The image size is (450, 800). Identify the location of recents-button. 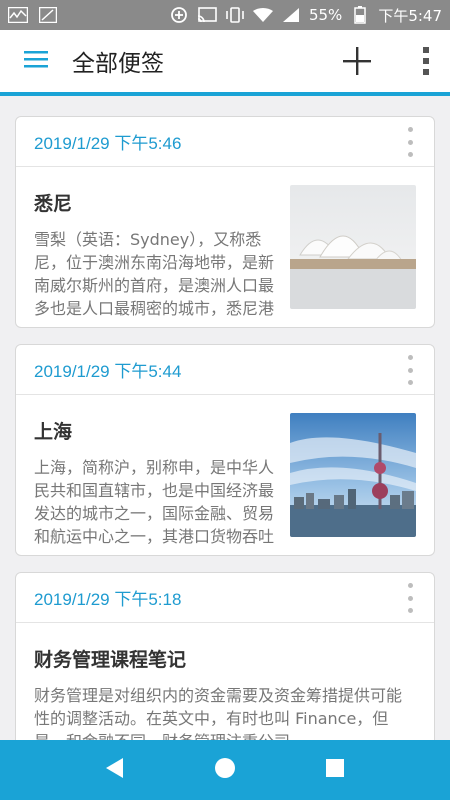
(335, 770).